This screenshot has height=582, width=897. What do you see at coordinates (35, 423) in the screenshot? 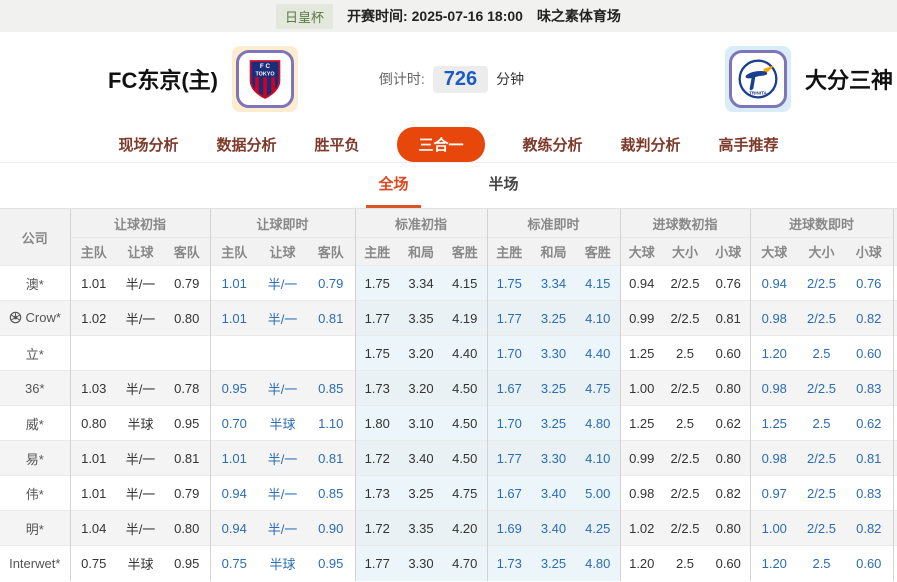
I see `company-name: 威*` at bounding box center [35, 423].